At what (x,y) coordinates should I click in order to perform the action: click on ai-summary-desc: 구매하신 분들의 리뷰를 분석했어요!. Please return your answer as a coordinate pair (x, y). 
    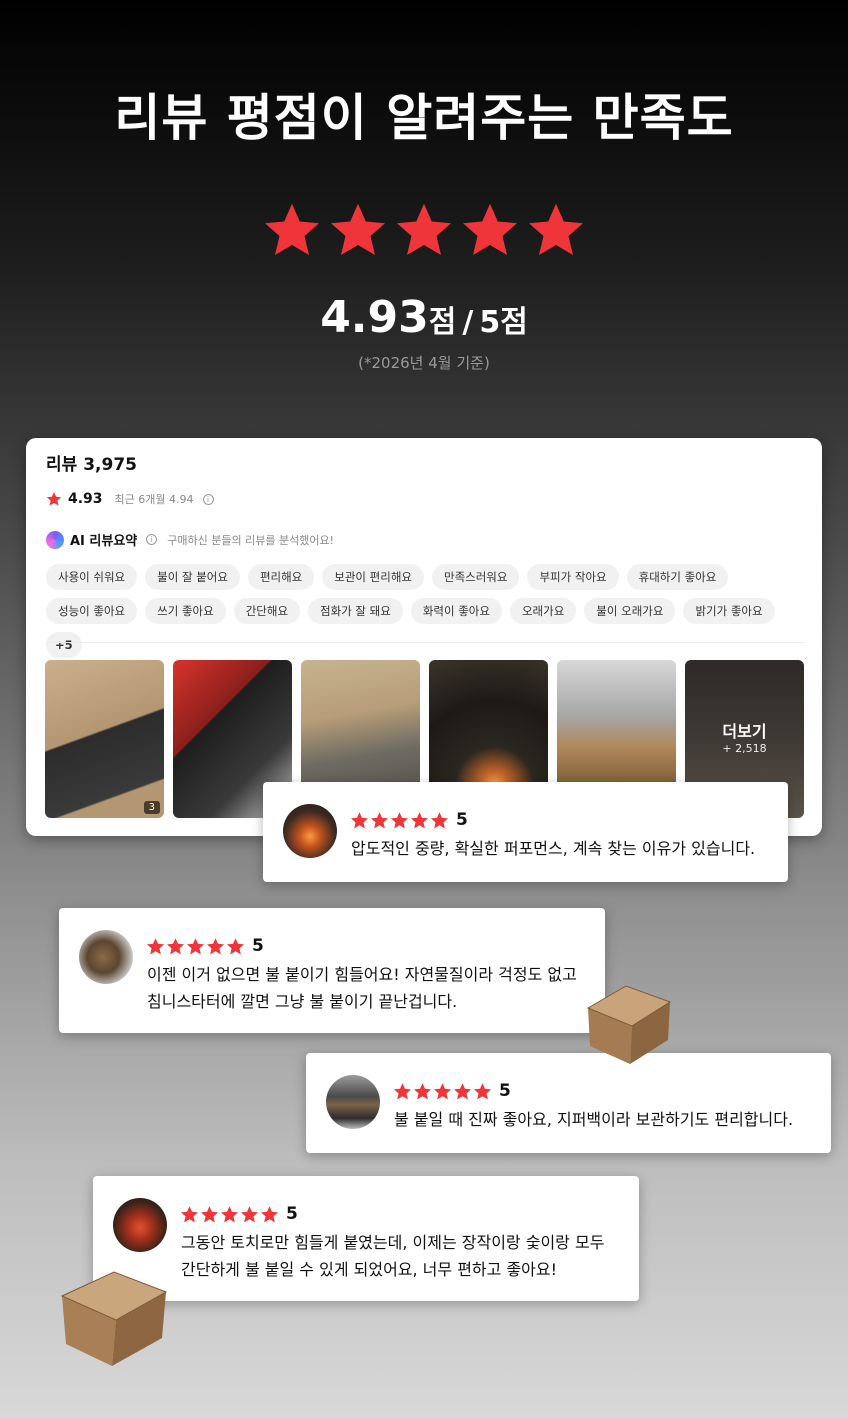
    Looking at the image, I should click on (250, 540).